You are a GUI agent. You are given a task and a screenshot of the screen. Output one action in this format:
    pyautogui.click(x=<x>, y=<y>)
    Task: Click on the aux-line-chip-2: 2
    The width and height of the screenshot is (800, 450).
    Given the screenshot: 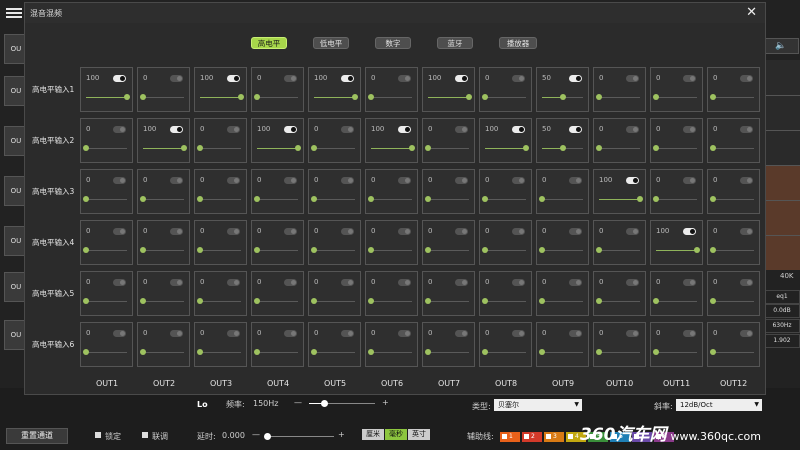 What is the action you would take?
    pyautogui.click(x=532, y=437)
    